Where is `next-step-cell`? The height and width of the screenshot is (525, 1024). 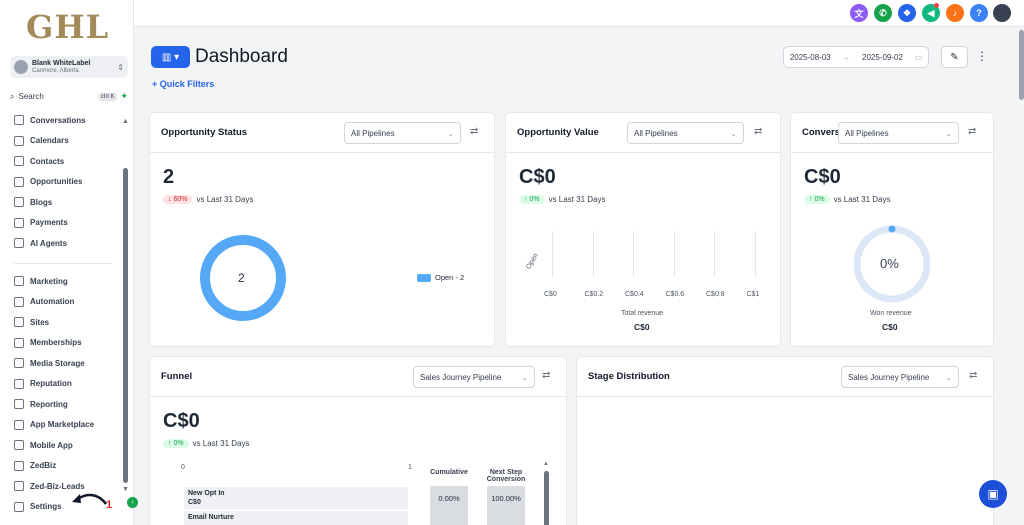
next-step-cell is located at coordinates (506, 517).